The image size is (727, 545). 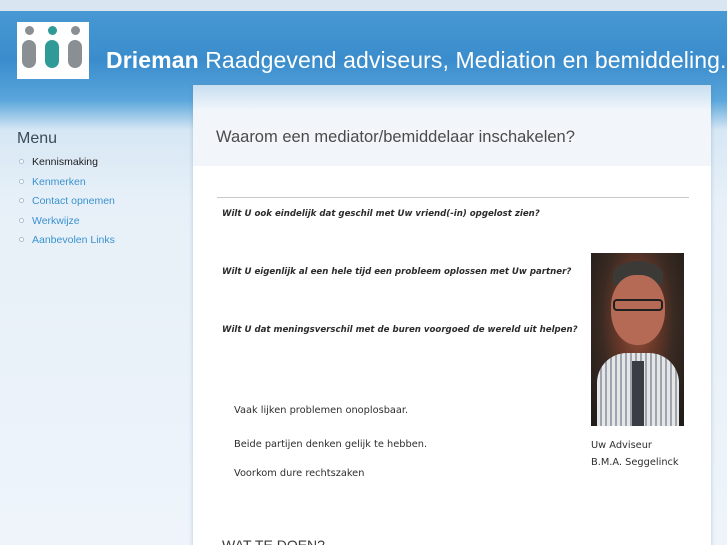 What do you see at coordinates (363, 5) in the screenshot?
I see `top-strip` at bounding box center [363, 5].